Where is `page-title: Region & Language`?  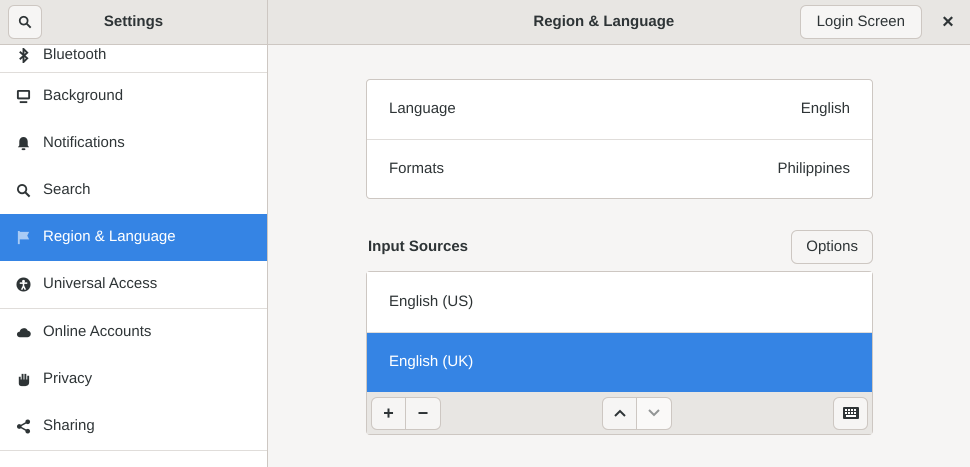
page-title: Region & Language is located at coordinates (604, 22).